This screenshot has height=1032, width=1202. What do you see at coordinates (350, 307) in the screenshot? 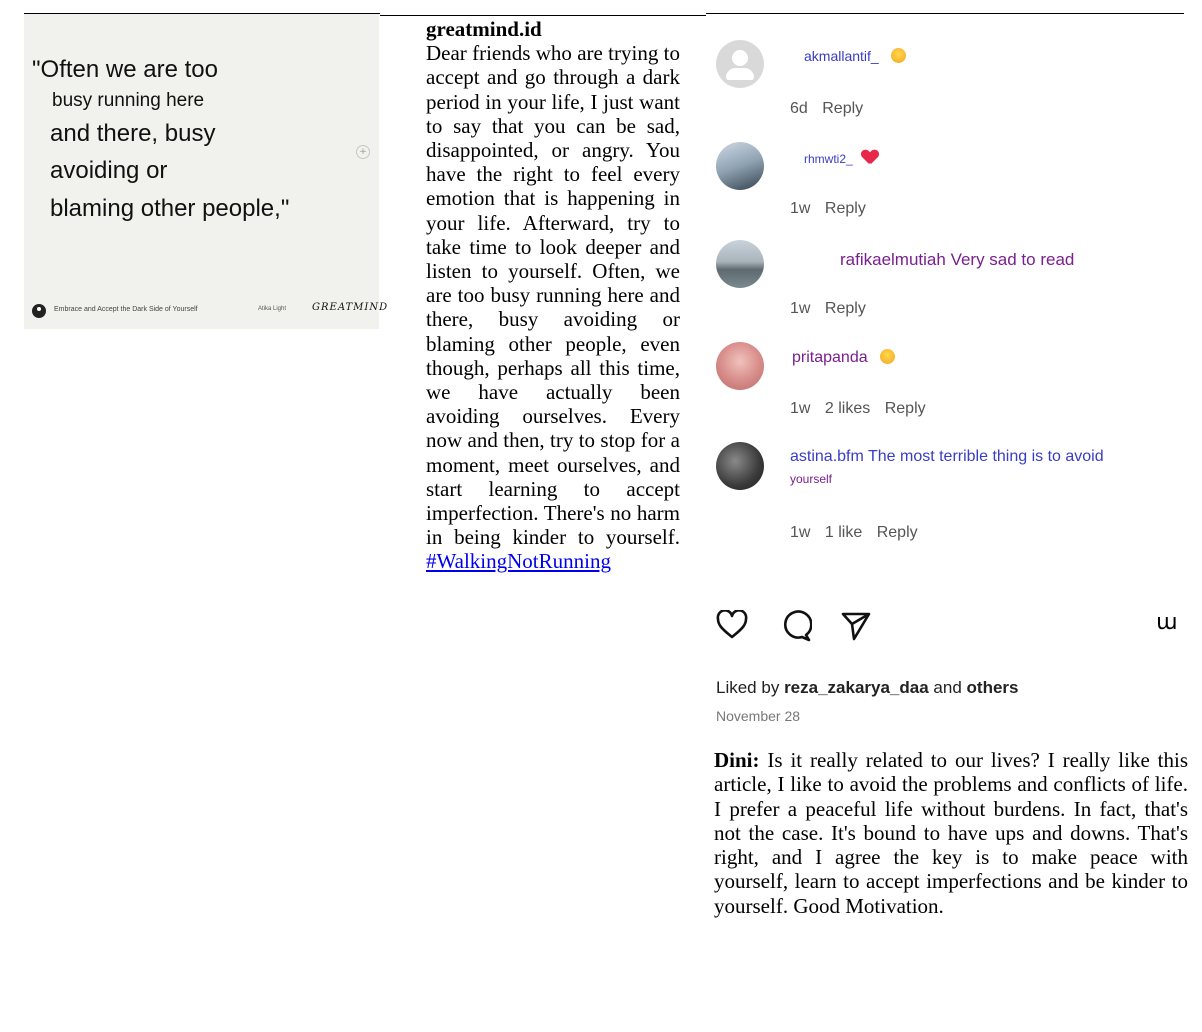
I see `brand-logo: GREATMIND` at bounding box center [350, 307].